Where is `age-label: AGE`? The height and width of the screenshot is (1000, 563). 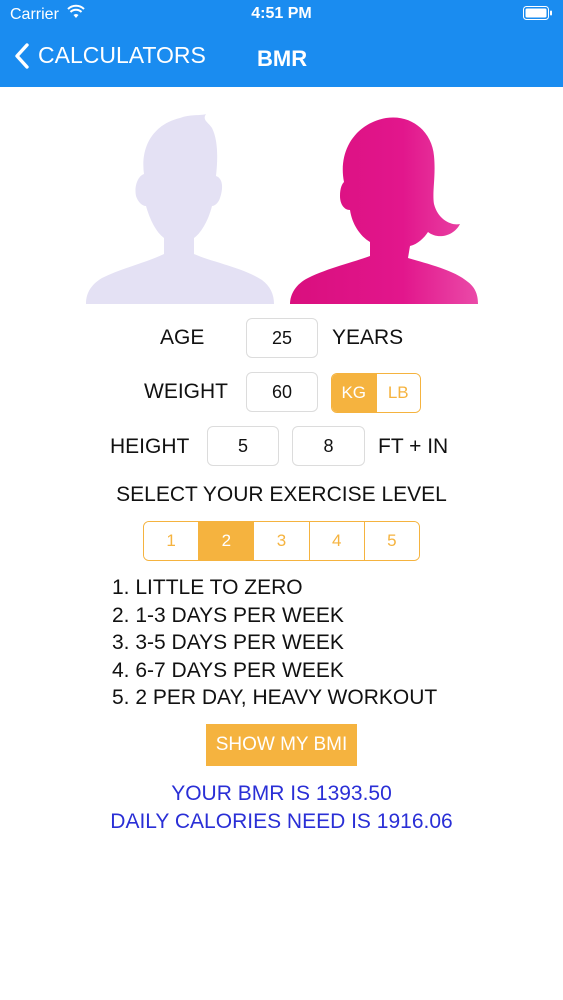
age-label: AGE is located at coordinates (182, 337).